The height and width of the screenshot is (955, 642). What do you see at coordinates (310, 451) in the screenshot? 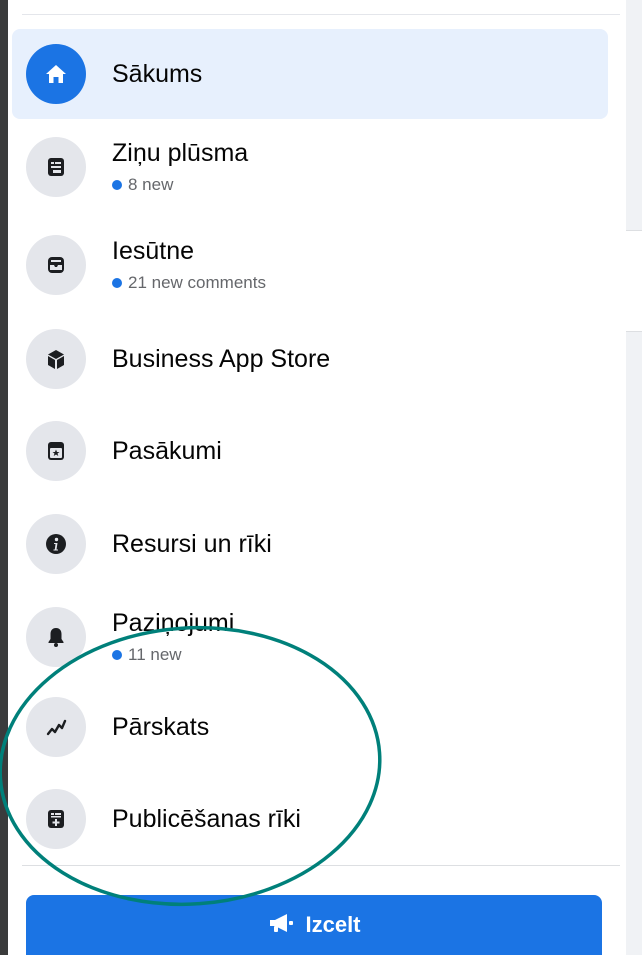
I see `nav-item-events: Pasākumi` at bounding box center [310, 451].